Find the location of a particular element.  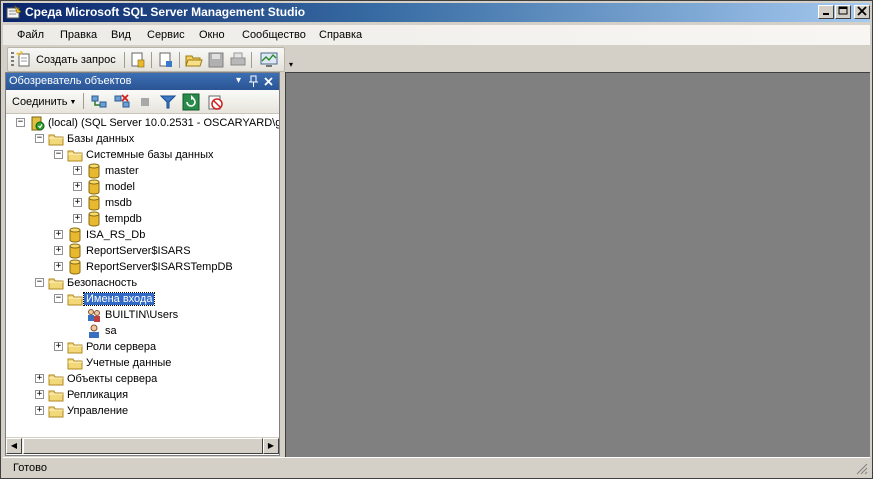

close-panel-icon is located at coordinates (268, 81).